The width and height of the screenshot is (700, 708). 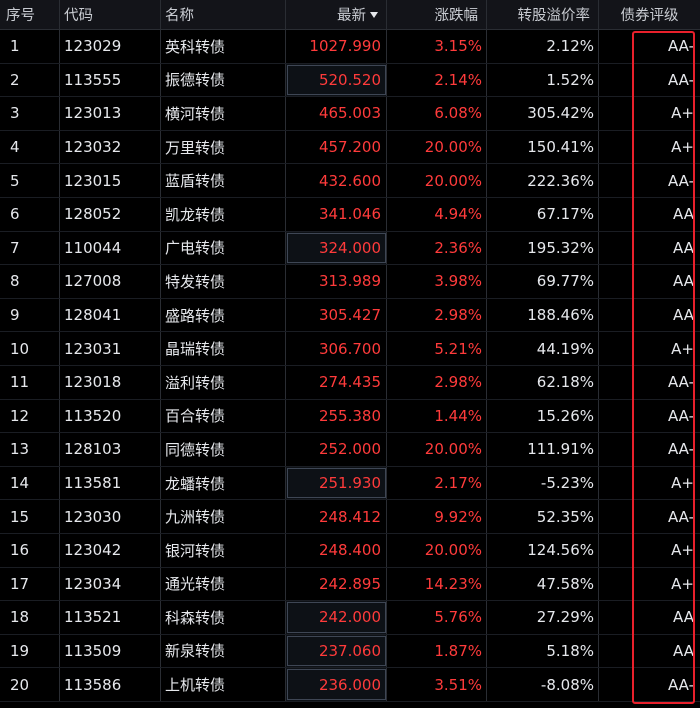 I want to click on row-idx: 12, so click(x=30, y=416).